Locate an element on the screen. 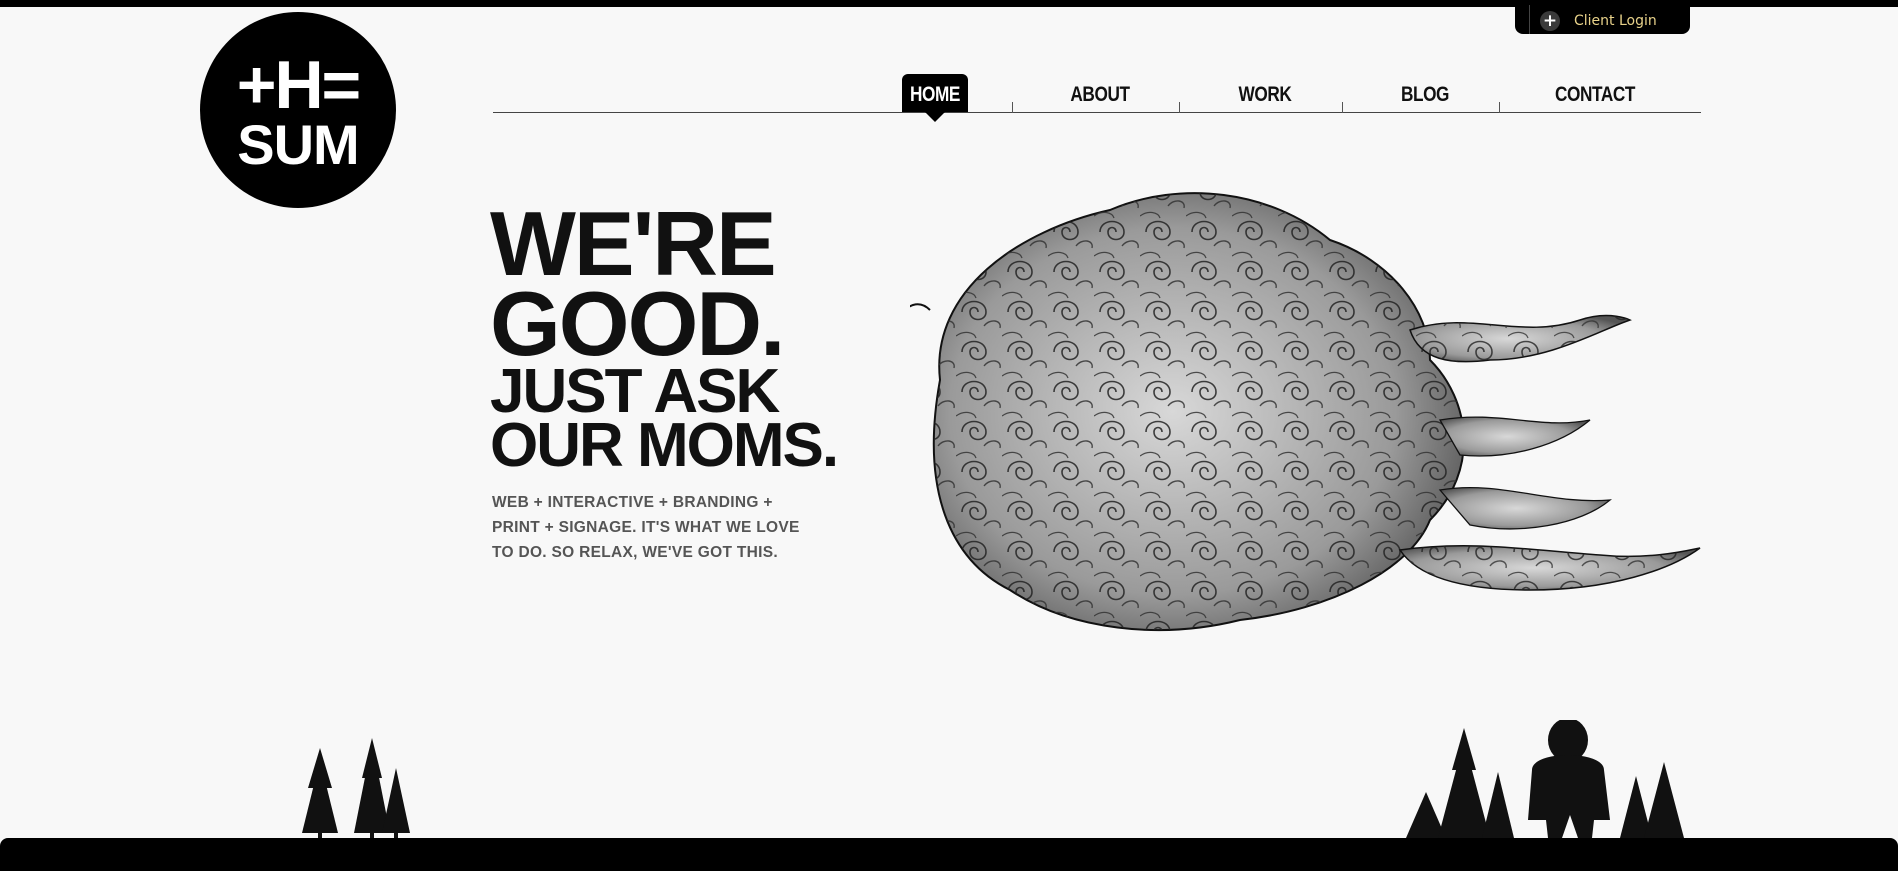 Image resolution: width=1898 pixels, height=871 pixels. tagline-line-3: TO DO. SO RELAX, WE'VE GOT THIS. is located at coordinates (635, 552).